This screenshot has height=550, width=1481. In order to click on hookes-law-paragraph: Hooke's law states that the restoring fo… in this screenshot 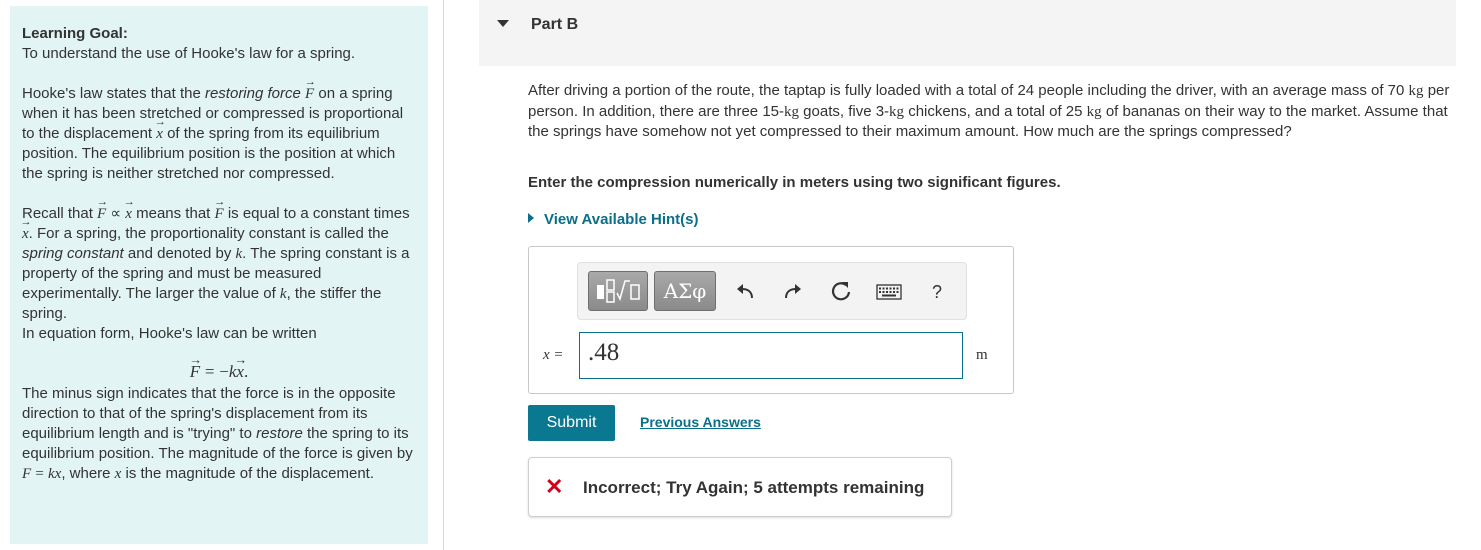, I will do `click(219, 134)`.